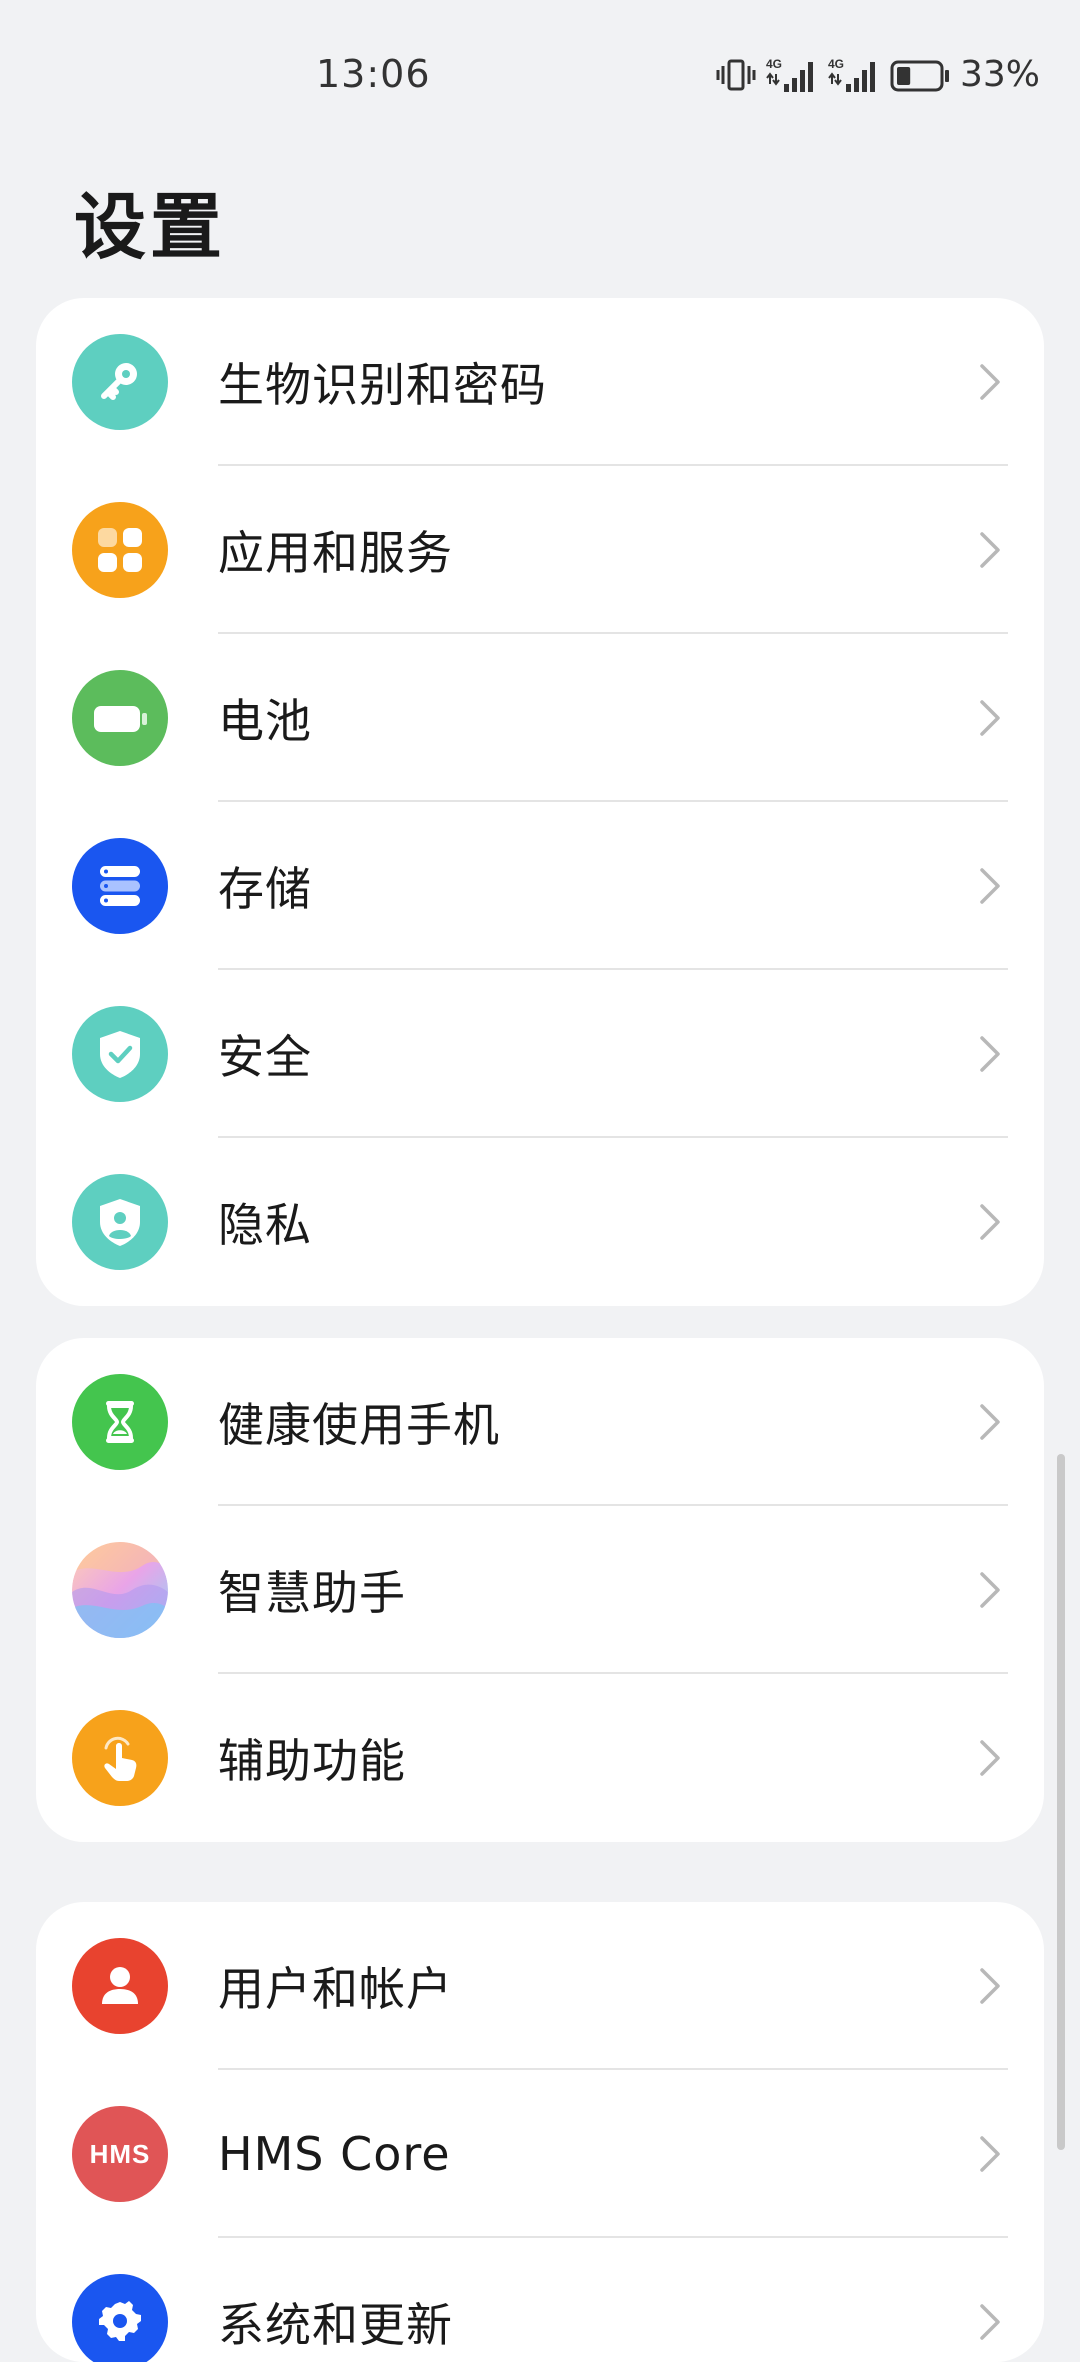  I want to click on status-bar: 13:06 4G 4G 33%, so click(540, 75).